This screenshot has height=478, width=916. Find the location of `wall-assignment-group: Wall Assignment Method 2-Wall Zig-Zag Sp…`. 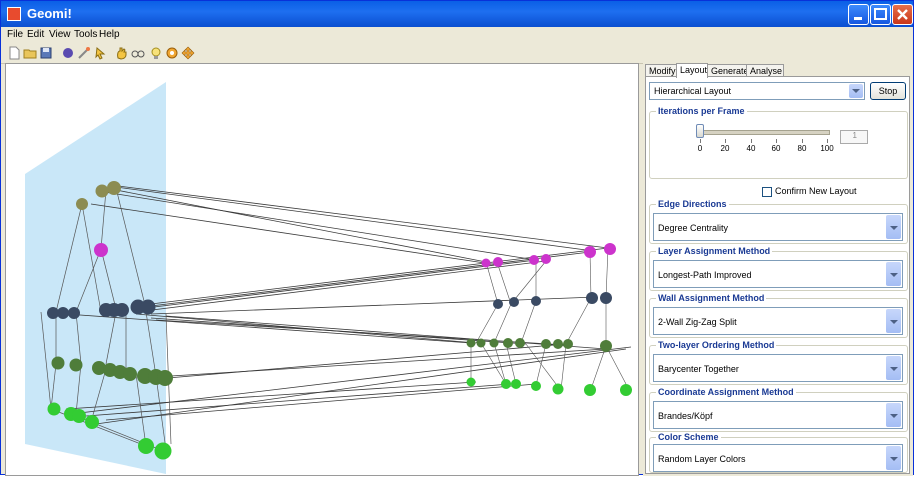

wall-assignment-group: Wall Assignment Method 2-Wall Zig-Zag Sp… is located at coordinates (778, 315).